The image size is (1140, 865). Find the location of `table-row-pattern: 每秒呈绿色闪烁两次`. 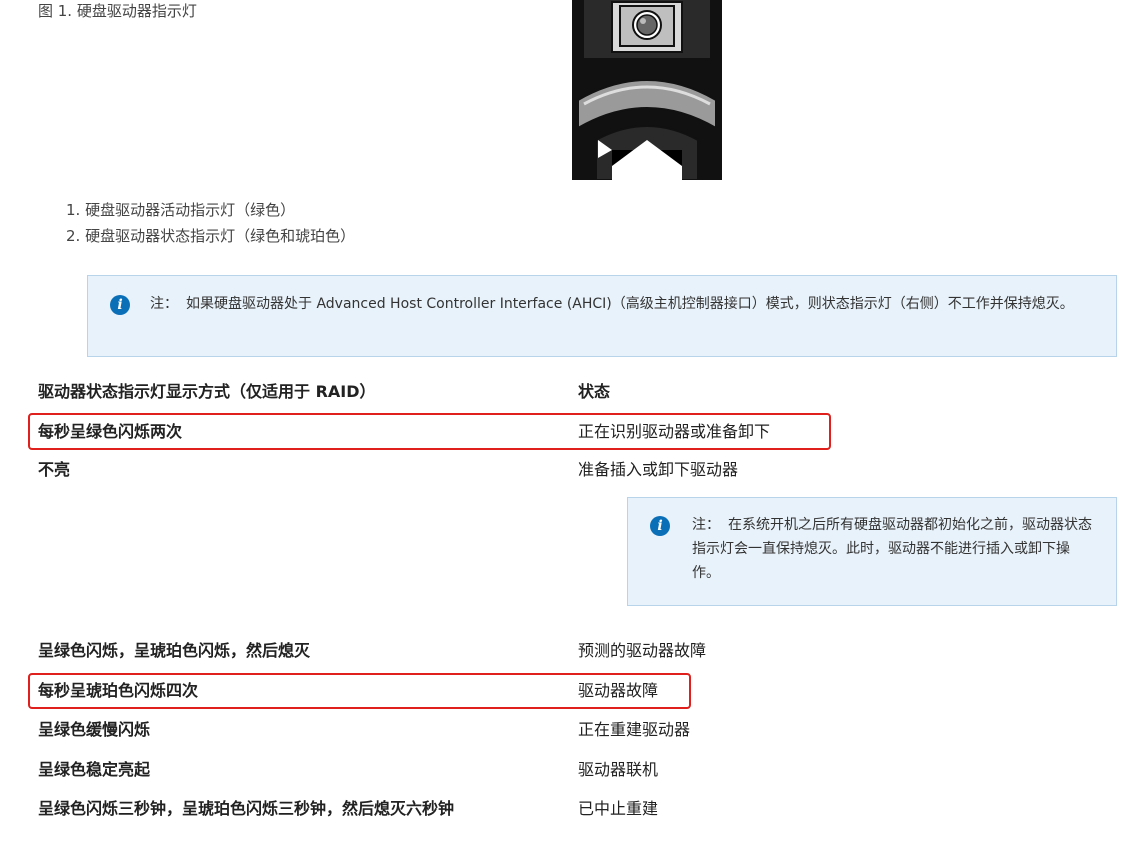

table-row-pattern: 每秒呈绿色闪烁两次 is located at coordinates (110, 431).